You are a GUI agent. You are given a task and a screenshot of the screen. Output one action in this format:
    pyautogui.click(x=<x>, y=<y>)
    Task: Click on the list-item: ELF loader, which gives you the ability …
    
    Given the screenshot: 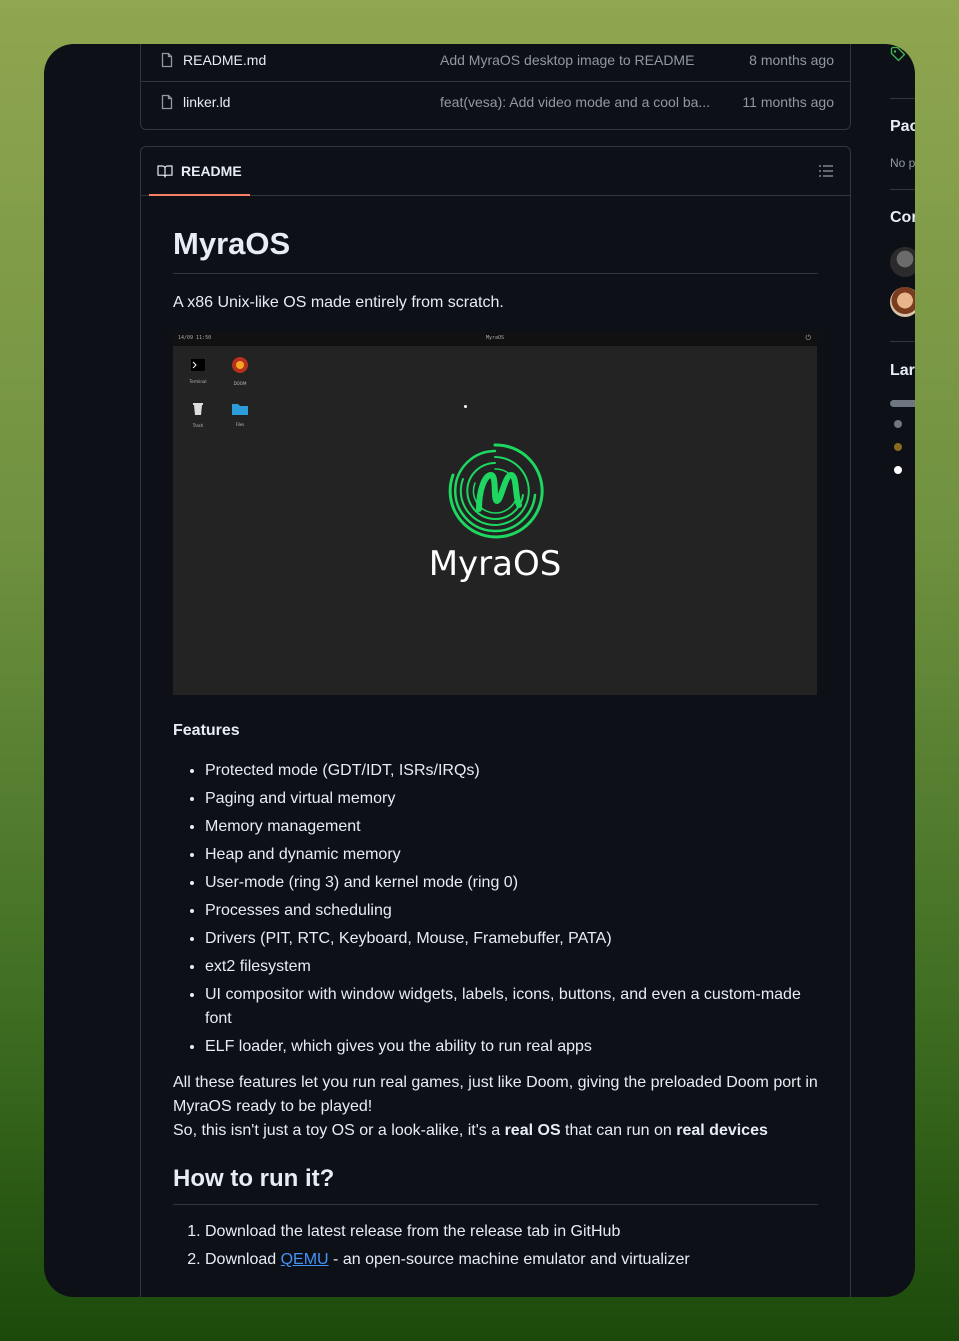 What is the action you would take?
    pyautogui.click(x=511, y=1047)
    